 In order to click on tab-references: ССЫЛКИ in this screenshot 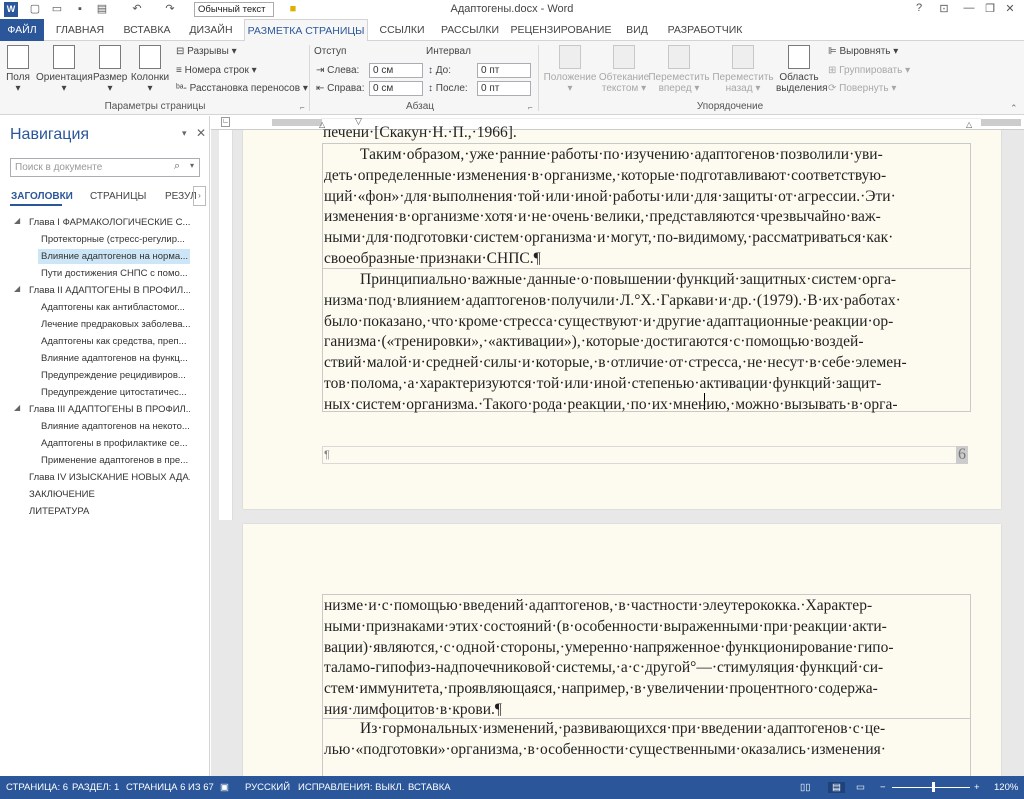, I will do `click(402, 30)`.